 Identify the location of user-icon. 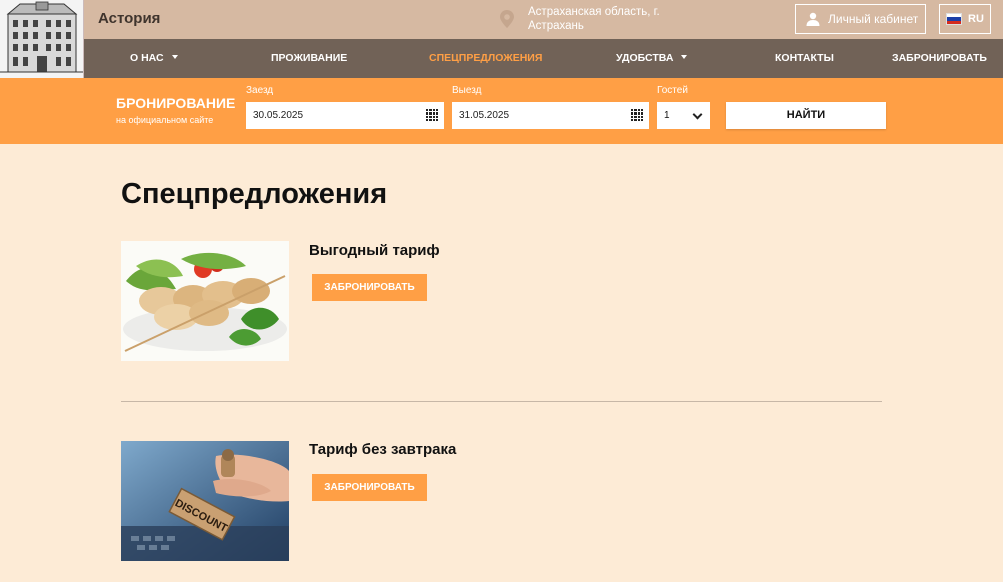
(813, 19).